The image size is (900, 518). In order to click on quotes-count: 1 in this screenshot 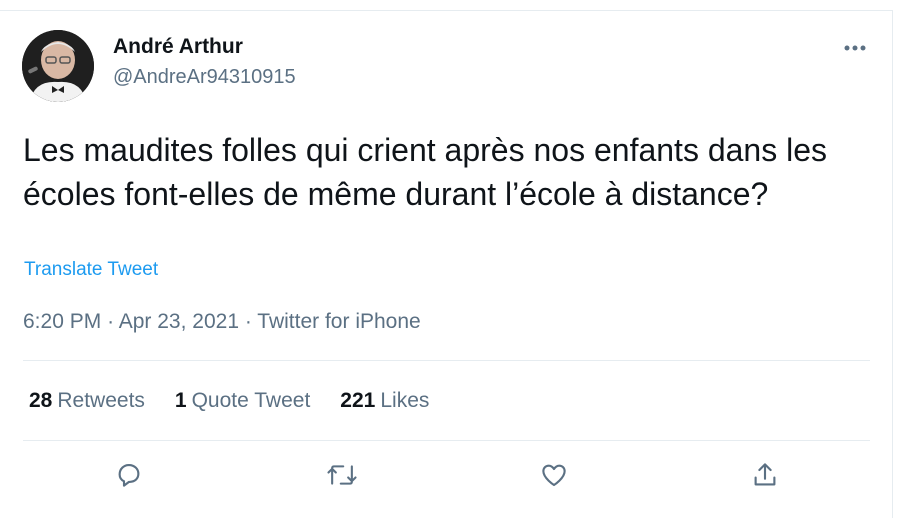, I will do `click(180, 400)`.